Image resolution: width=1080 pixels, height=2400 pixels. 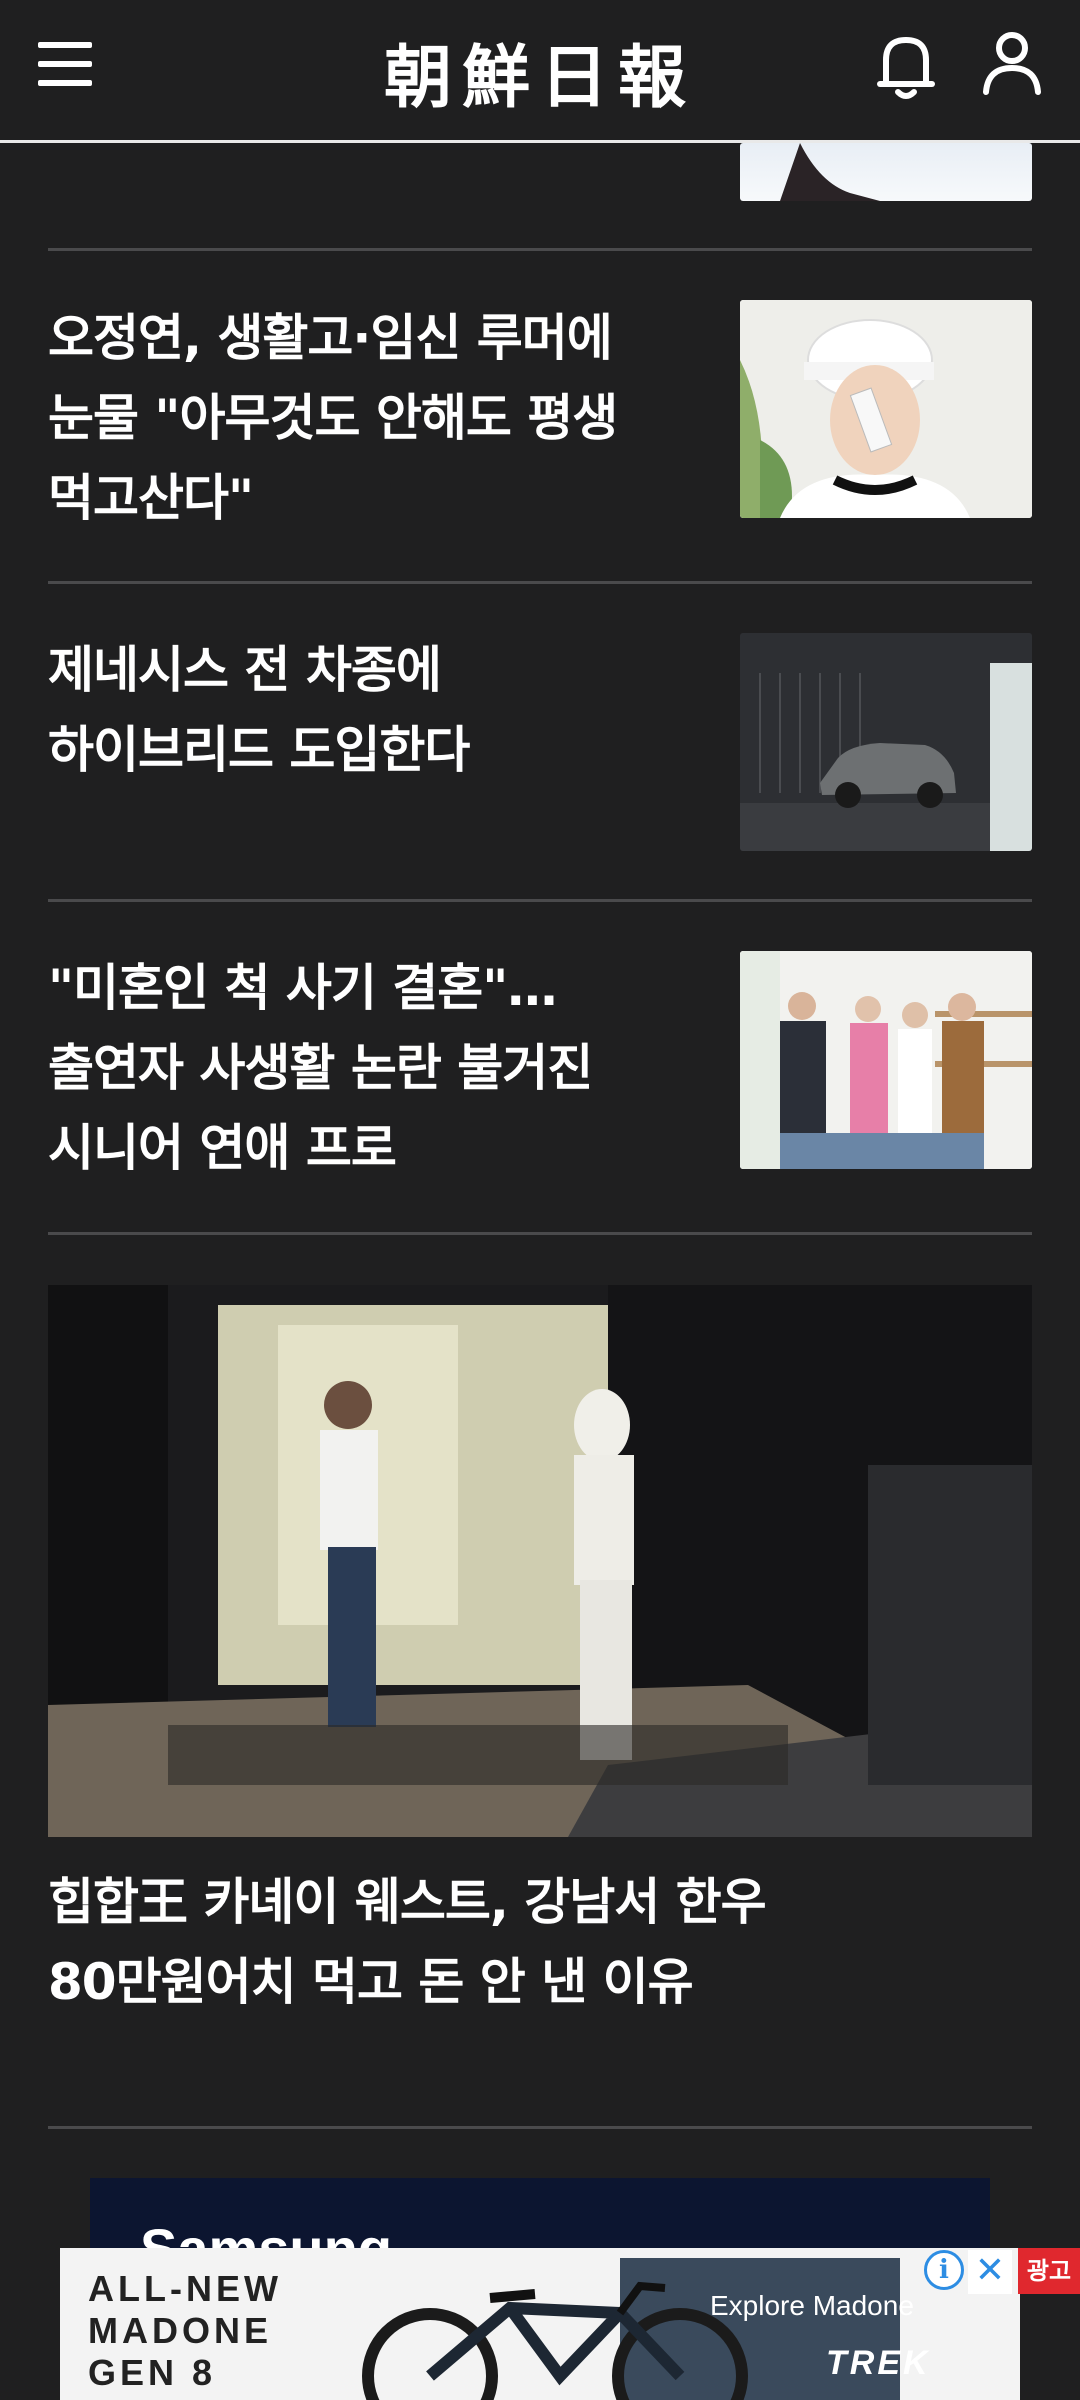 What do you see at coordinates (631, 2329) in the screenshot?
I see `bicycle-graphic` at bounding box center [631, 2329].